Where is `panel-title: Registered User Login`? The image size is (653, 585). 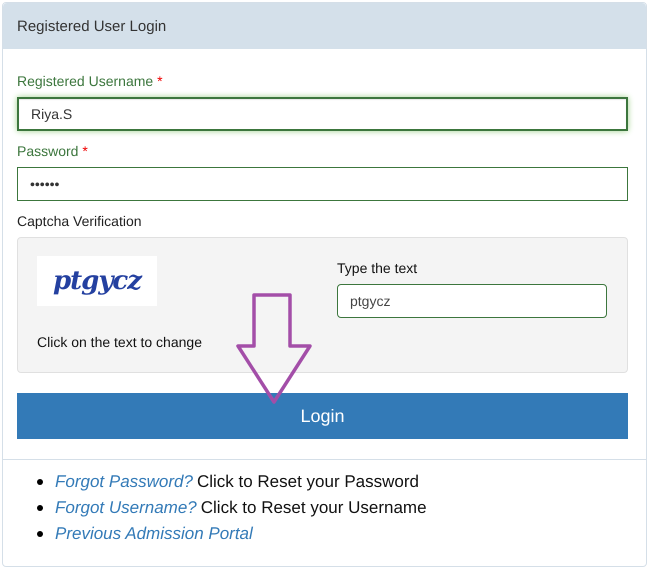 panel-title: Registered User Login is located at coordinates (91, 26).